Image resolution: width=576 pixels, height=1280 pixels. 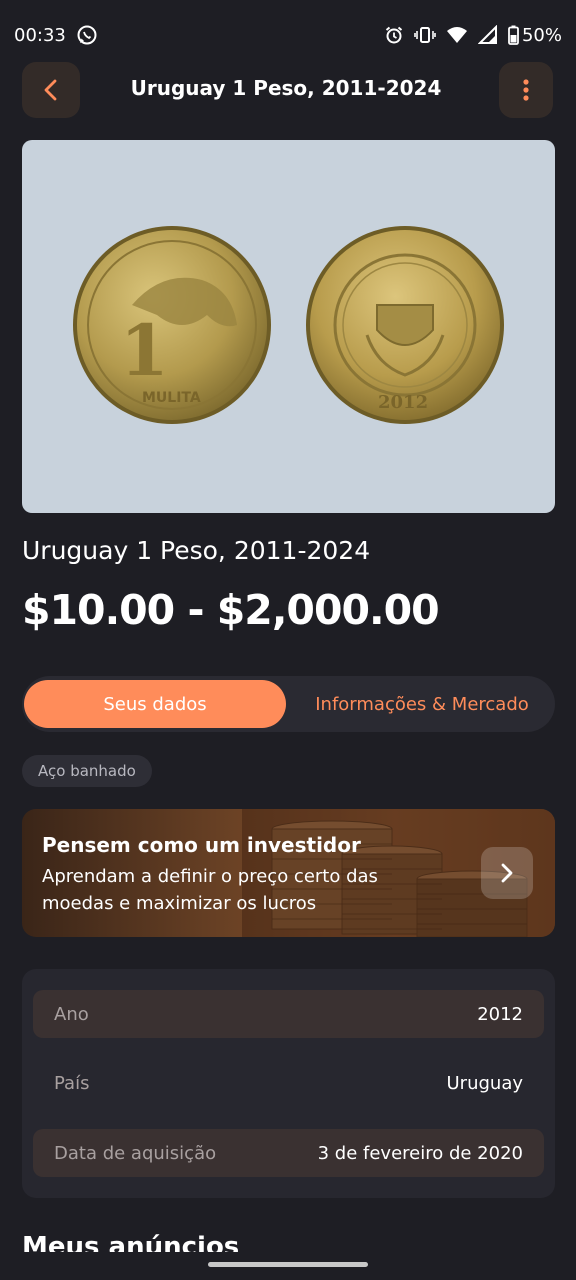 What do you see at coordinates (541, 35) in the screenshot?
I see `battery-level: 50%` at bounding box center [541, 35].